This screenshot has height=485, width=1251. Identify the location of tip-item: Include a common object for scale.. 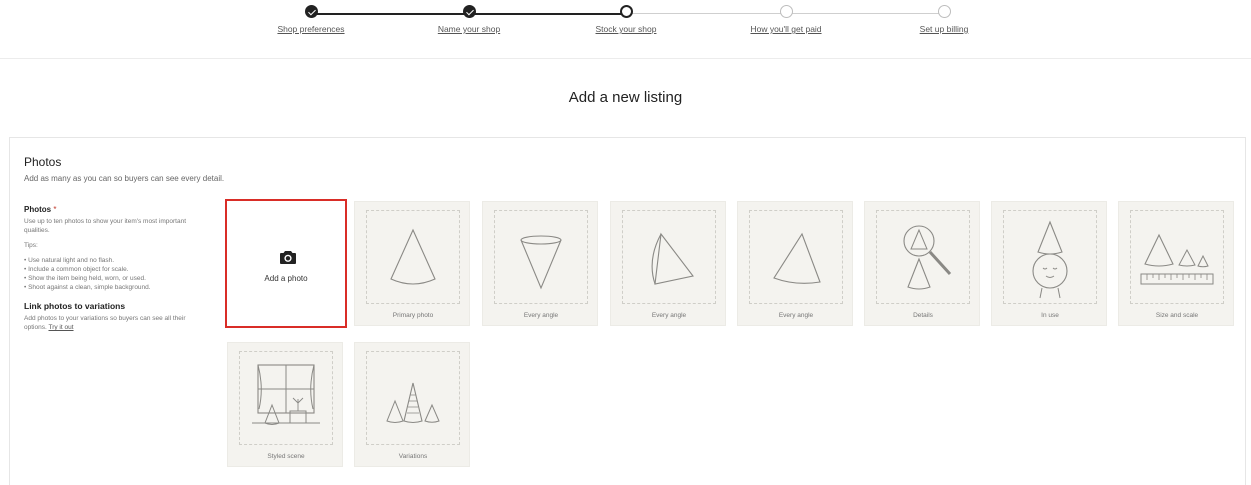
(116, 269).